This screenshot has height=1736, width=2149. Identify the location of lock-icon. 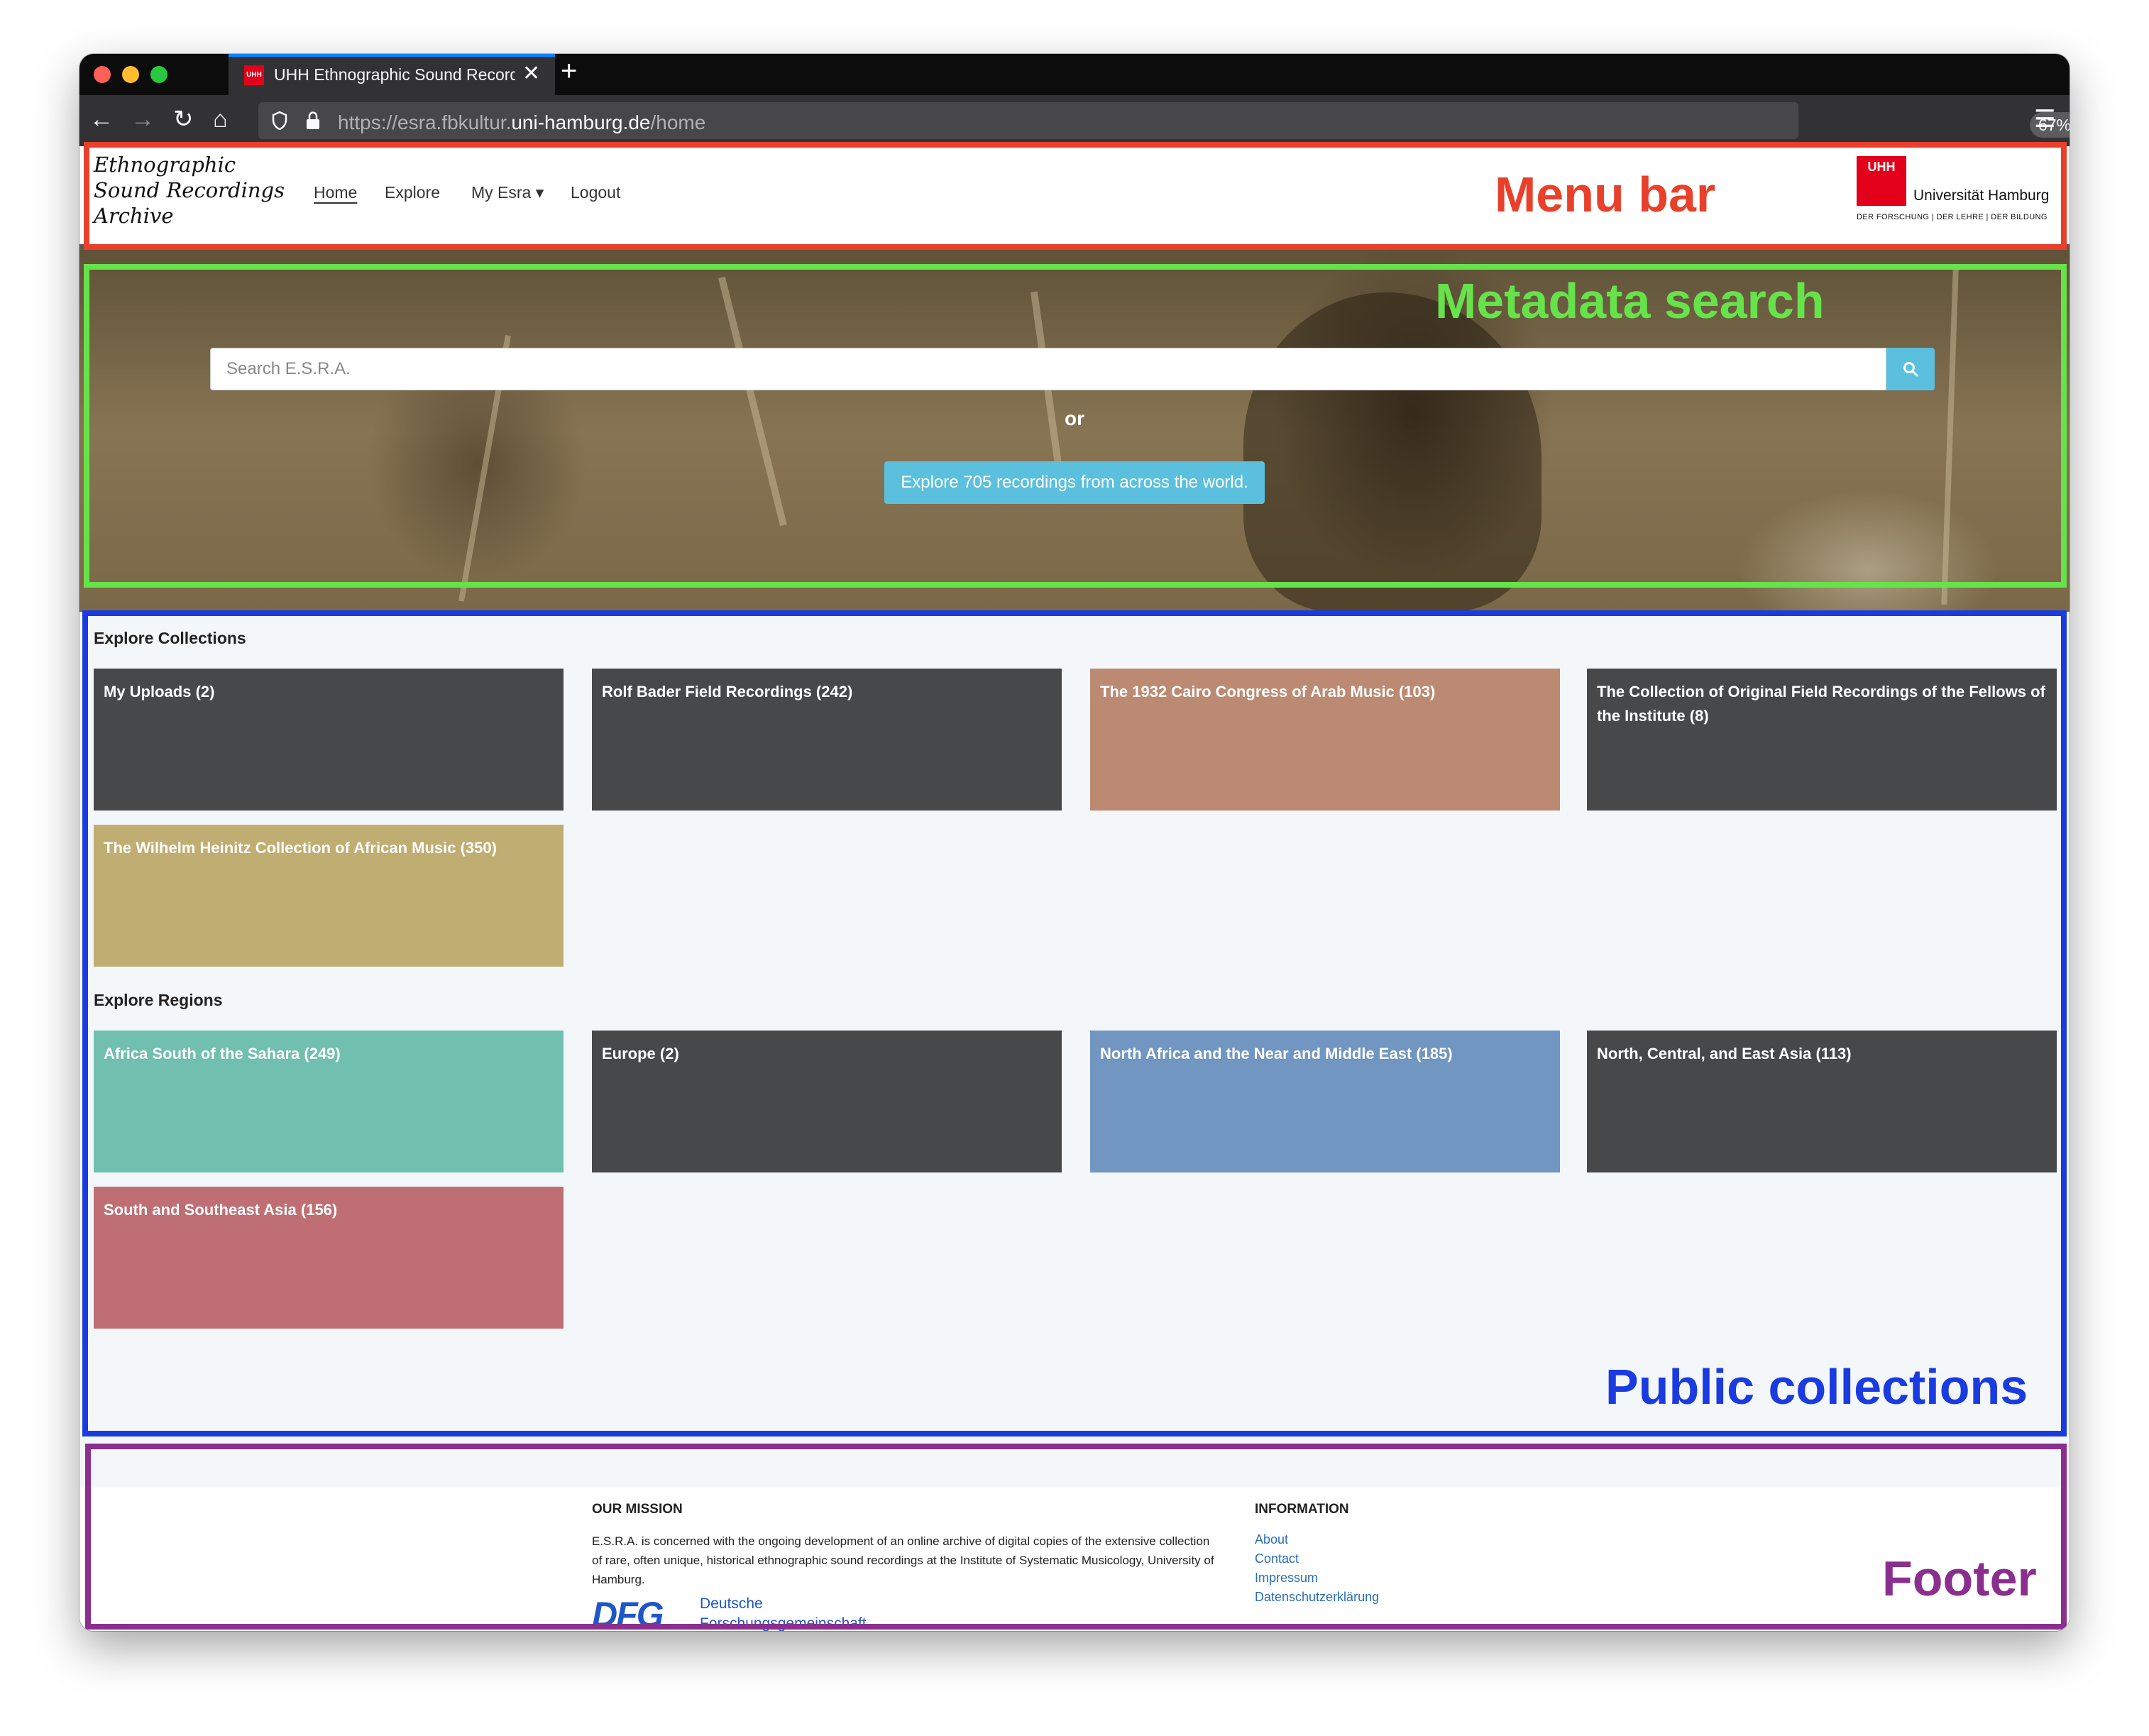
(313, 120).